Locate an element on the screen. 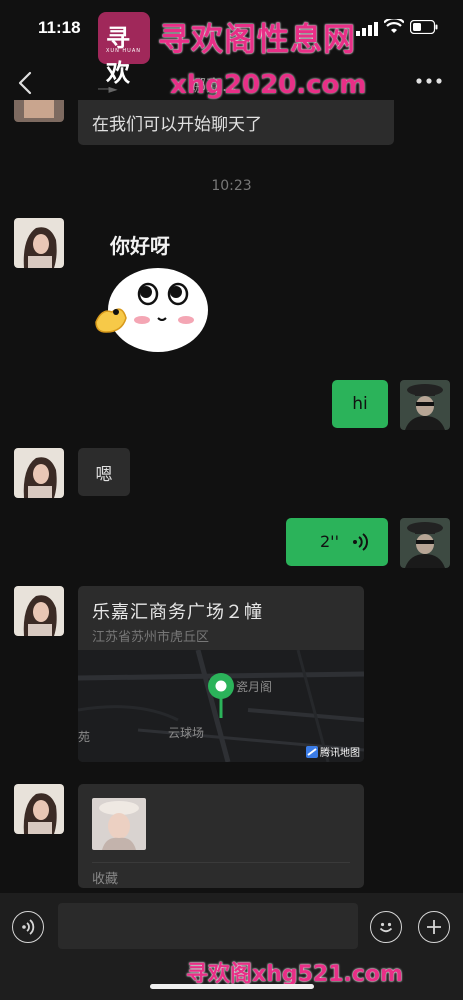  sticker-caption: 你好呀 is located at coordinates (140, 246).